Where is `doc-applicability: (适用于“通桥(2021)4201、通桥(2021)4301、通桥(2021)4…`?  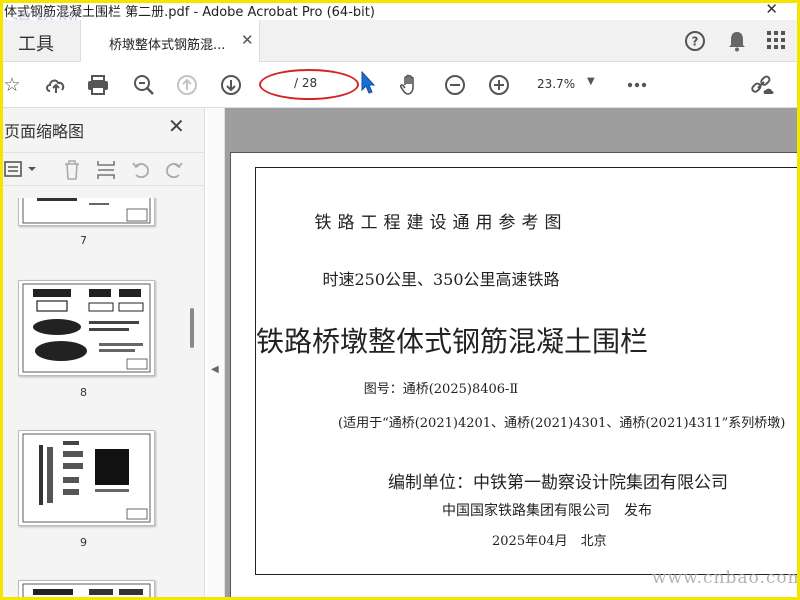
doc-applicability: (适用于“通桥(2021)4201、通桥(2021)4301、通桥(2021)4… is located at coordinates (562, 423).